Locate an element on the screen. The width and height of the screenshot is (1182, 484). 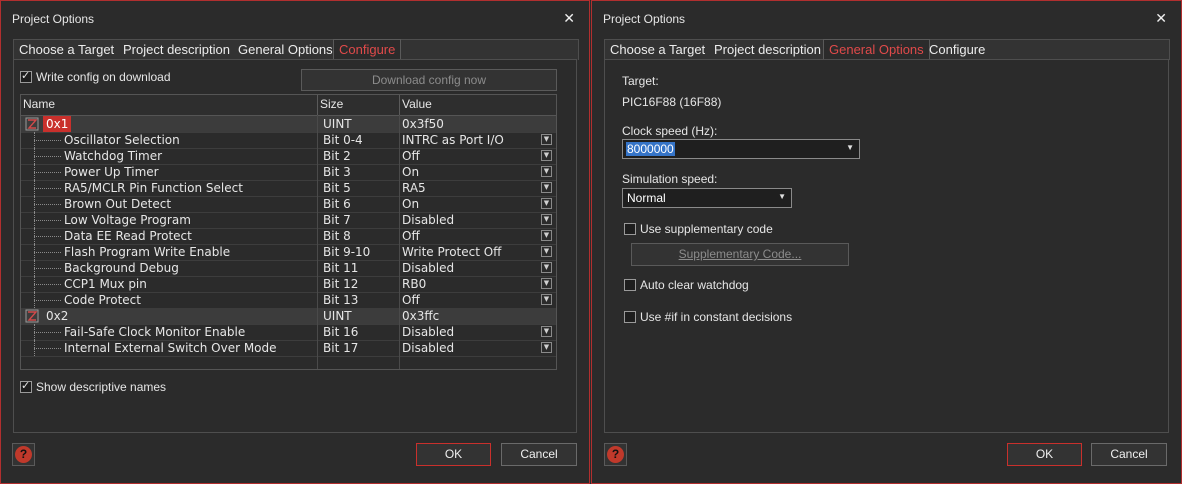
auto-clear-watchdog-checkbox: Auto clear watchdog is located at coordinates (686, 285).